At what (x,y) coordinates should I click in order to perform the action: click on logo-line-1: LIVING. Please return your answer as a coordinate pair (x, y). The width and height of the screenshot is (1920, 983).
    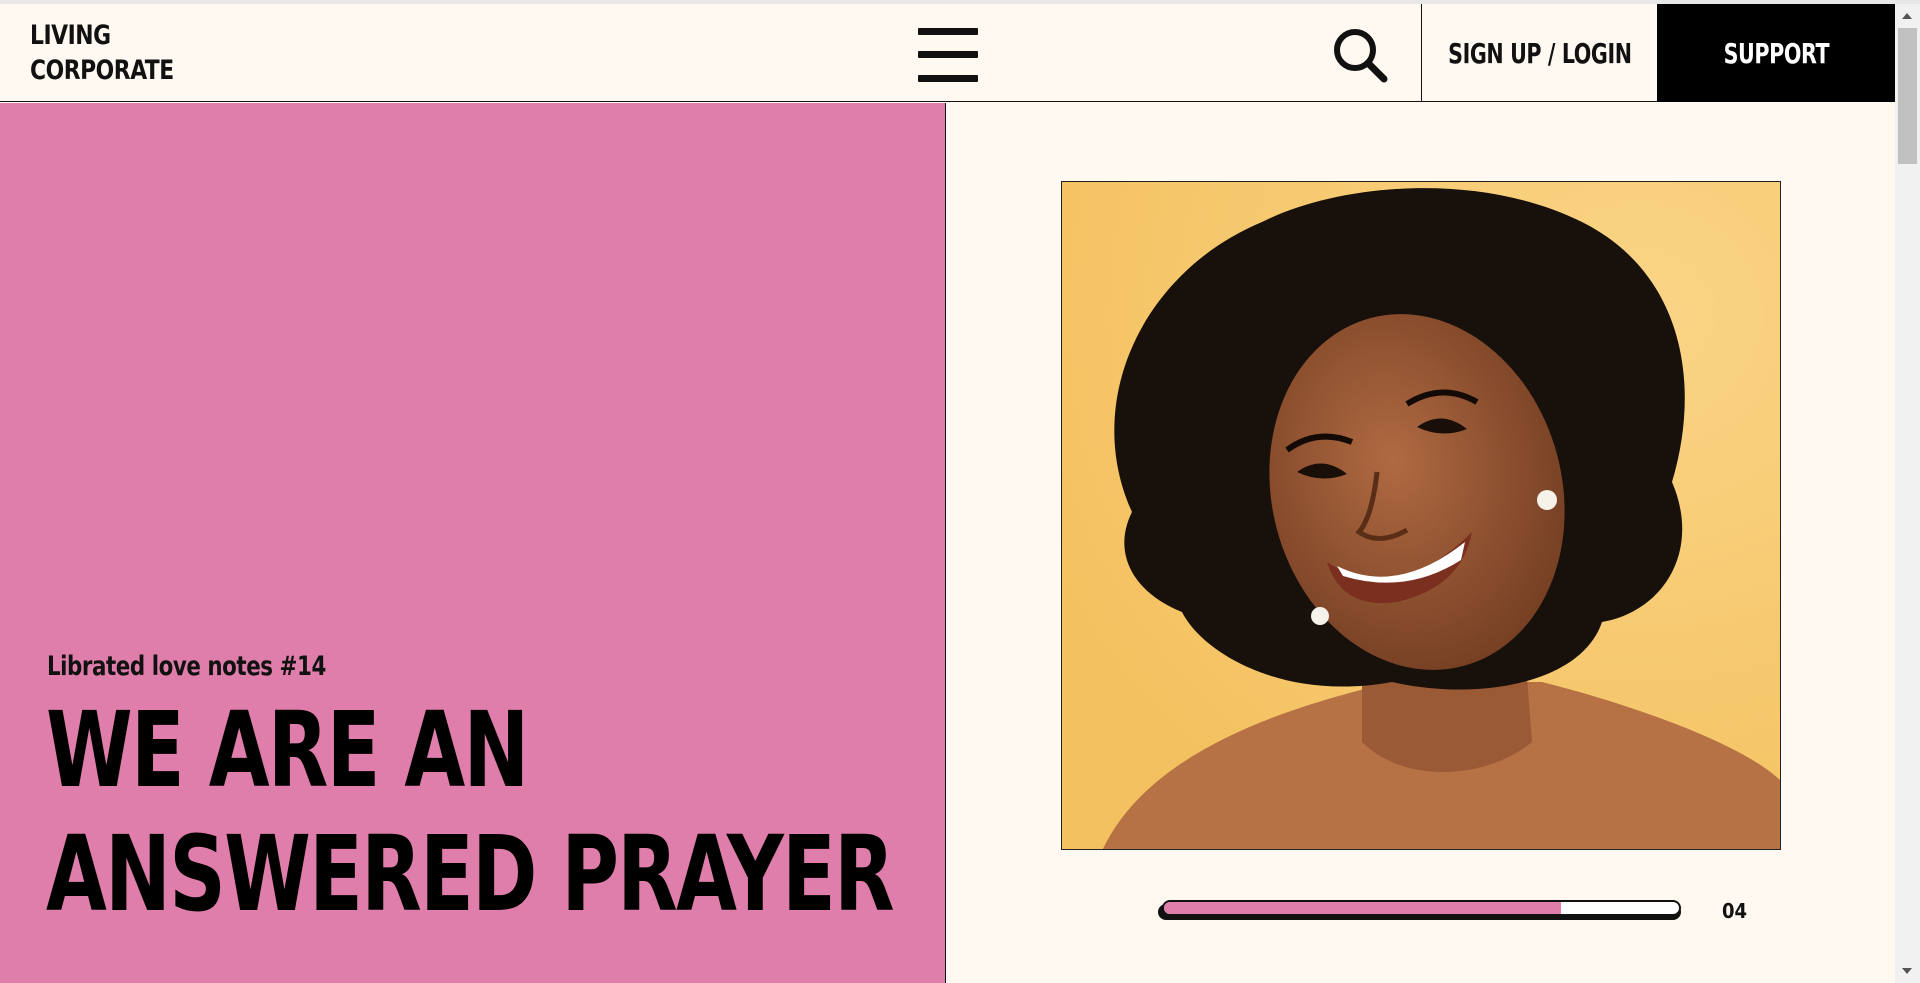
    Looking at the image, I should click on (70, 35).